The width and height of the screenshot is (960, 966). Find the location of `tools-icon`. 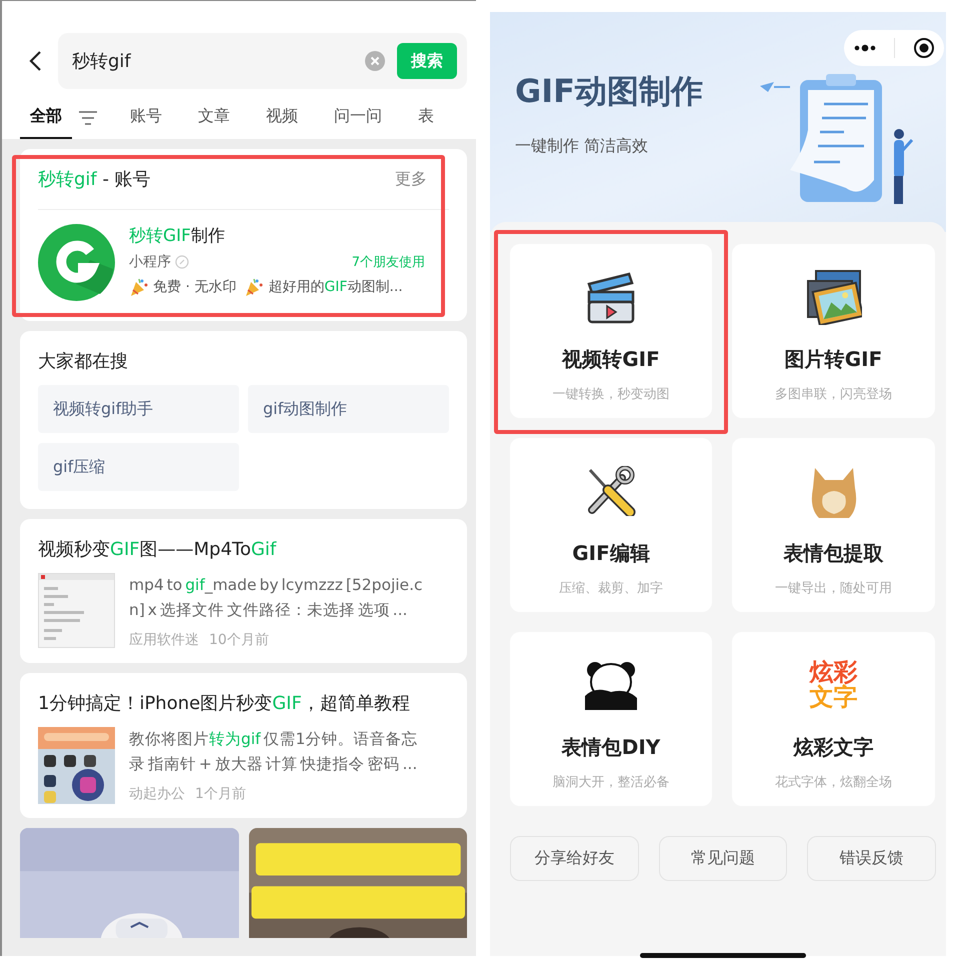

tools-icon is located at coordinates (611, 491).